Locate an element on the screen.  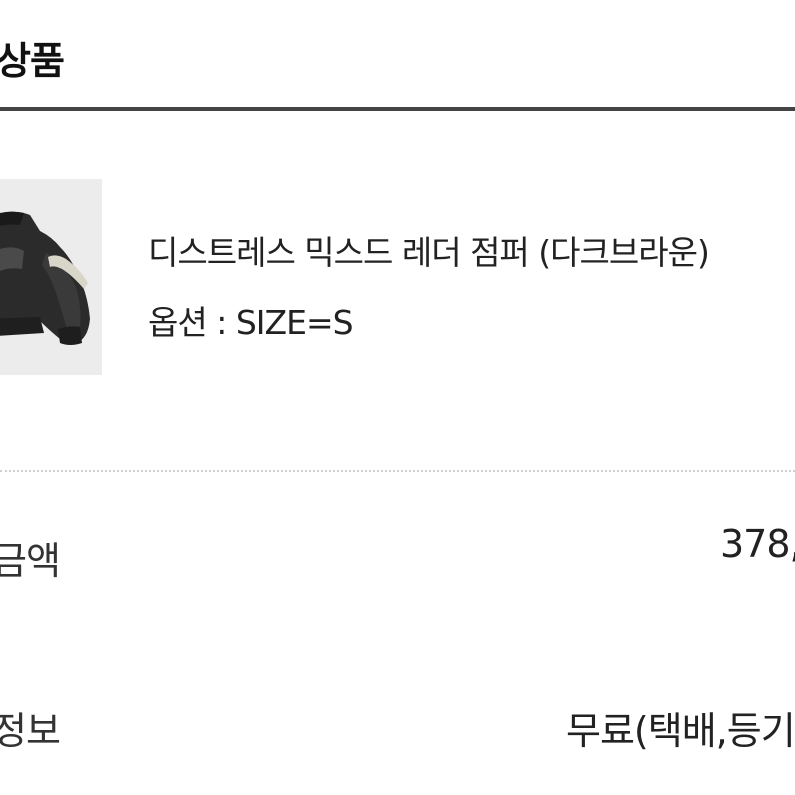
shipping-label: 정보 is located at coordinates (30, 731).